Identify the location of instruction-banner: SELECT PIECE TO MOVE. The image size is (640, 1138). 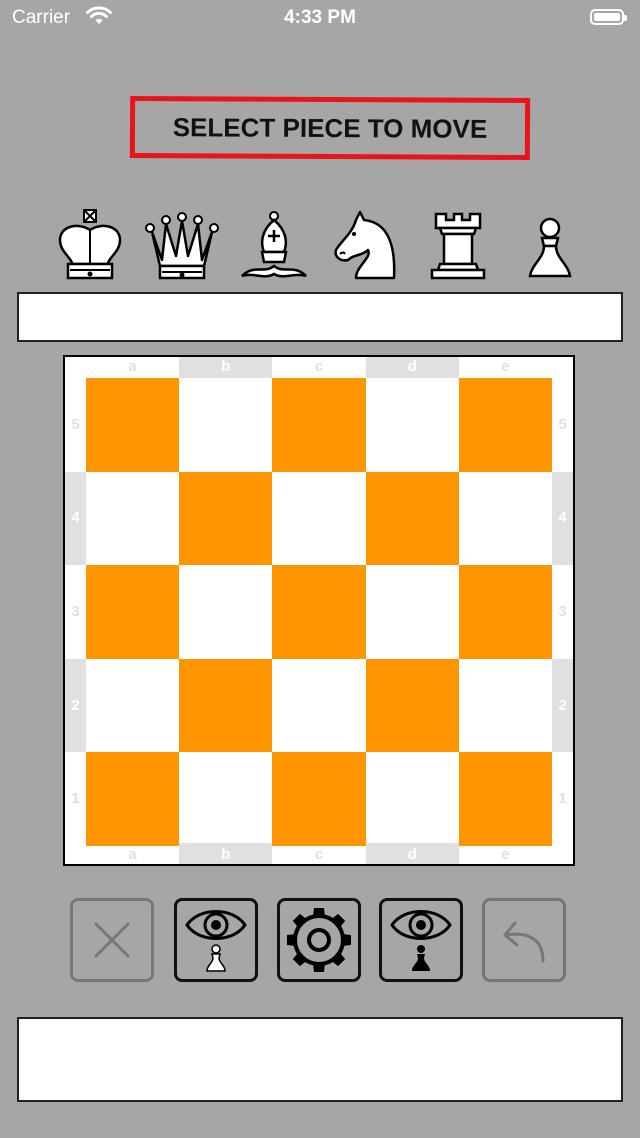
(330, 128).